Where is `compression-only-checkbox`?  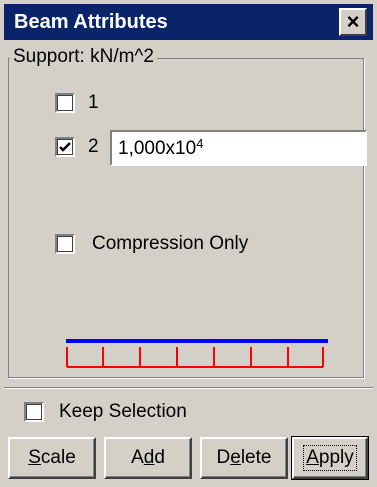
compression-only-checkbox is located at coordinates (65, 244).